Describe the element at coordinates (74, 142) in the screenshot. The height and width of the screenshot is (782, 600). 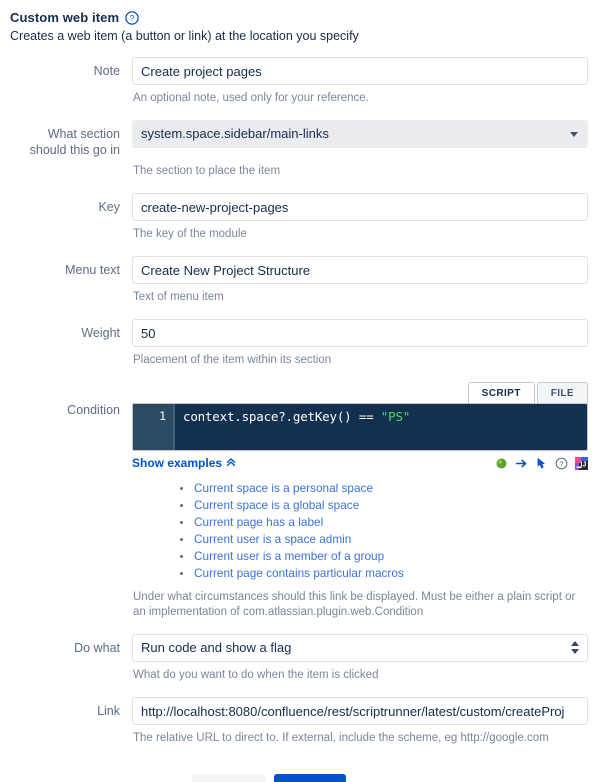
I see `section-label: What section should this go in` at that location.